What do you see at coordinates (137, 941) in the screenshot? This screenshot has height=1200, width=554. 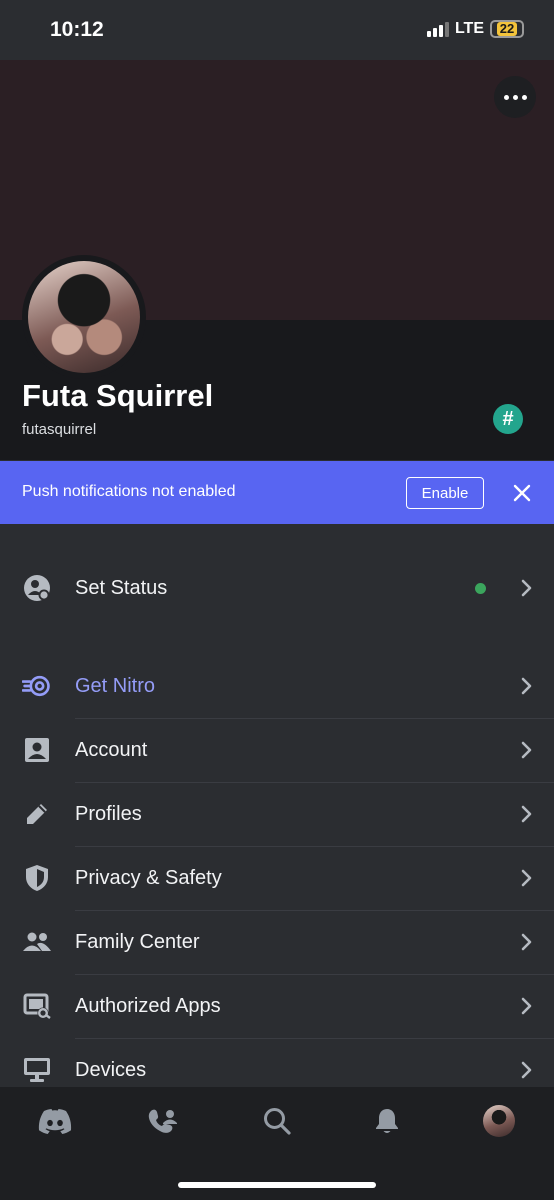 I see `settings-item-label: Family Center` at bounding box center [137, 941].